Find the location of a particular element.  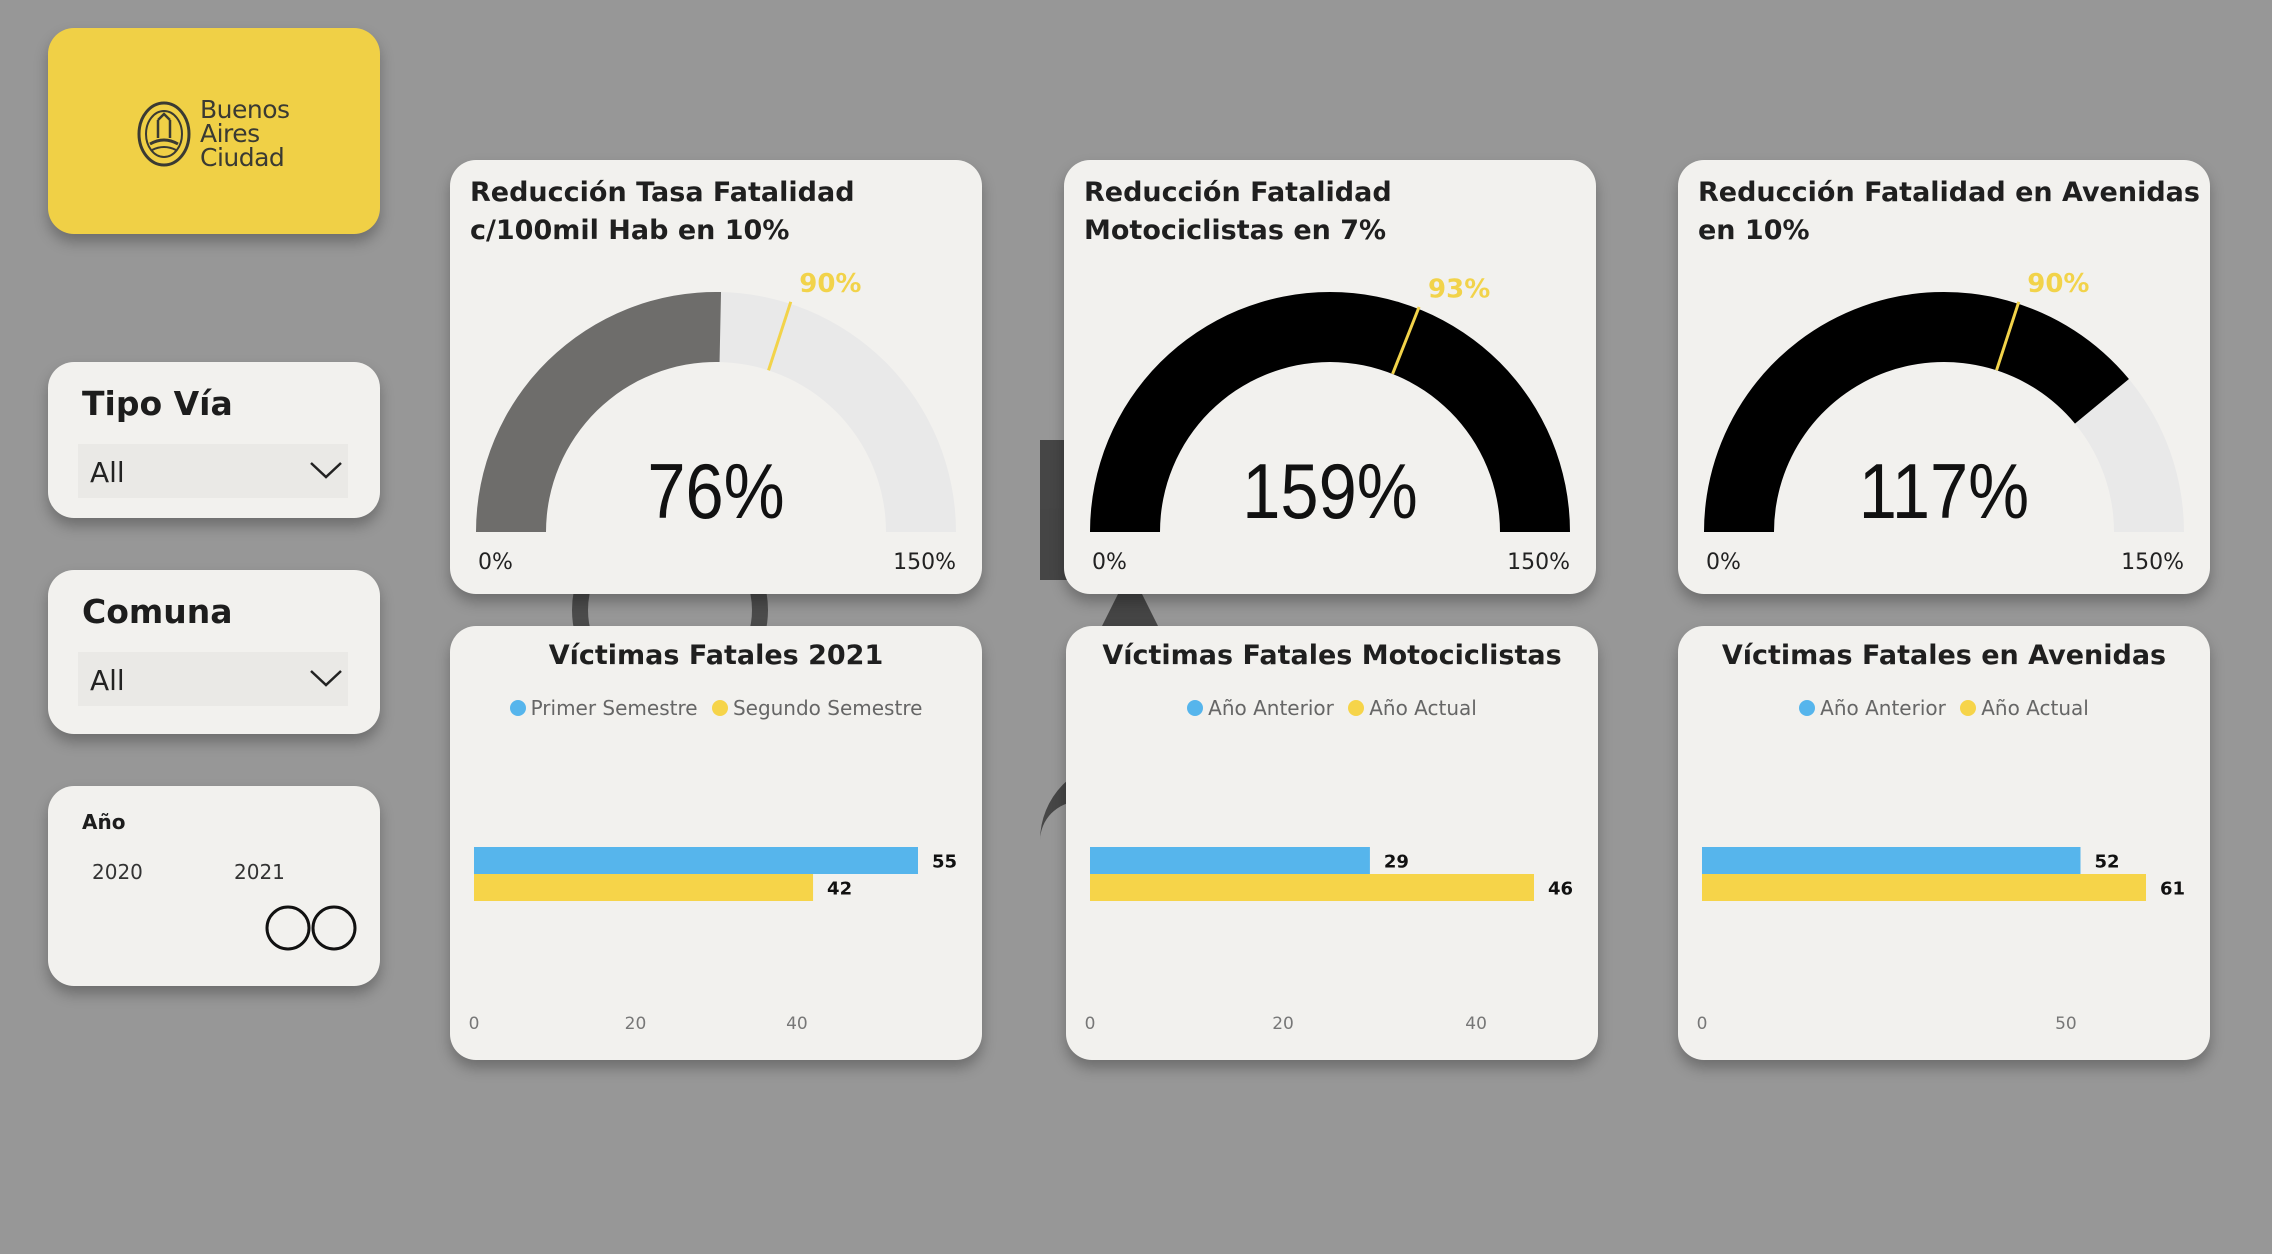

city-seal-icon is located at coordinates (164, 134).